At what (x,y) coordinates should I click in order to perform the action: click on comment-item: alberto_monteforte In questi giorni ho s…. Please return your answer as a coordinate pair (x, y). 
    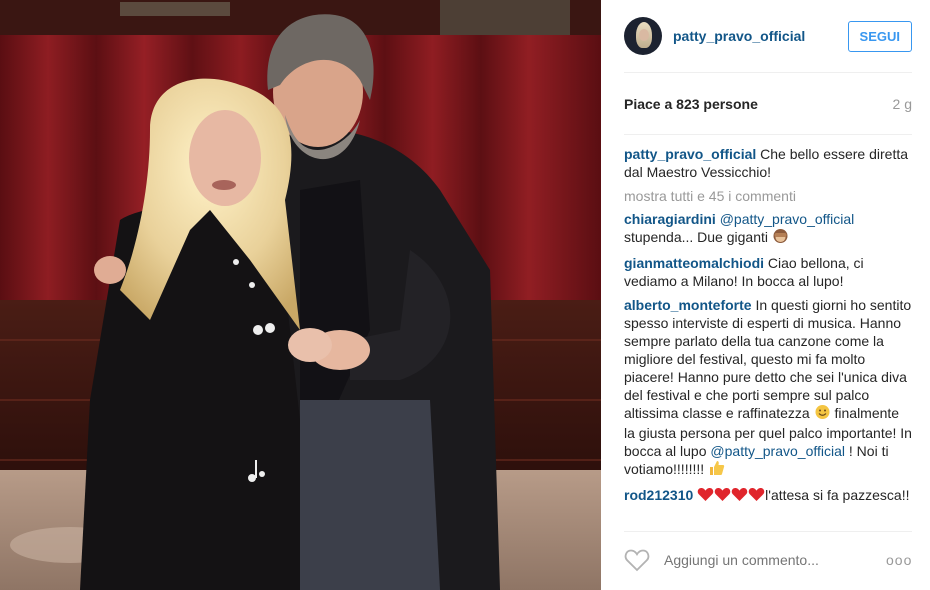
    Looking at the image, I should click on (768, 388).